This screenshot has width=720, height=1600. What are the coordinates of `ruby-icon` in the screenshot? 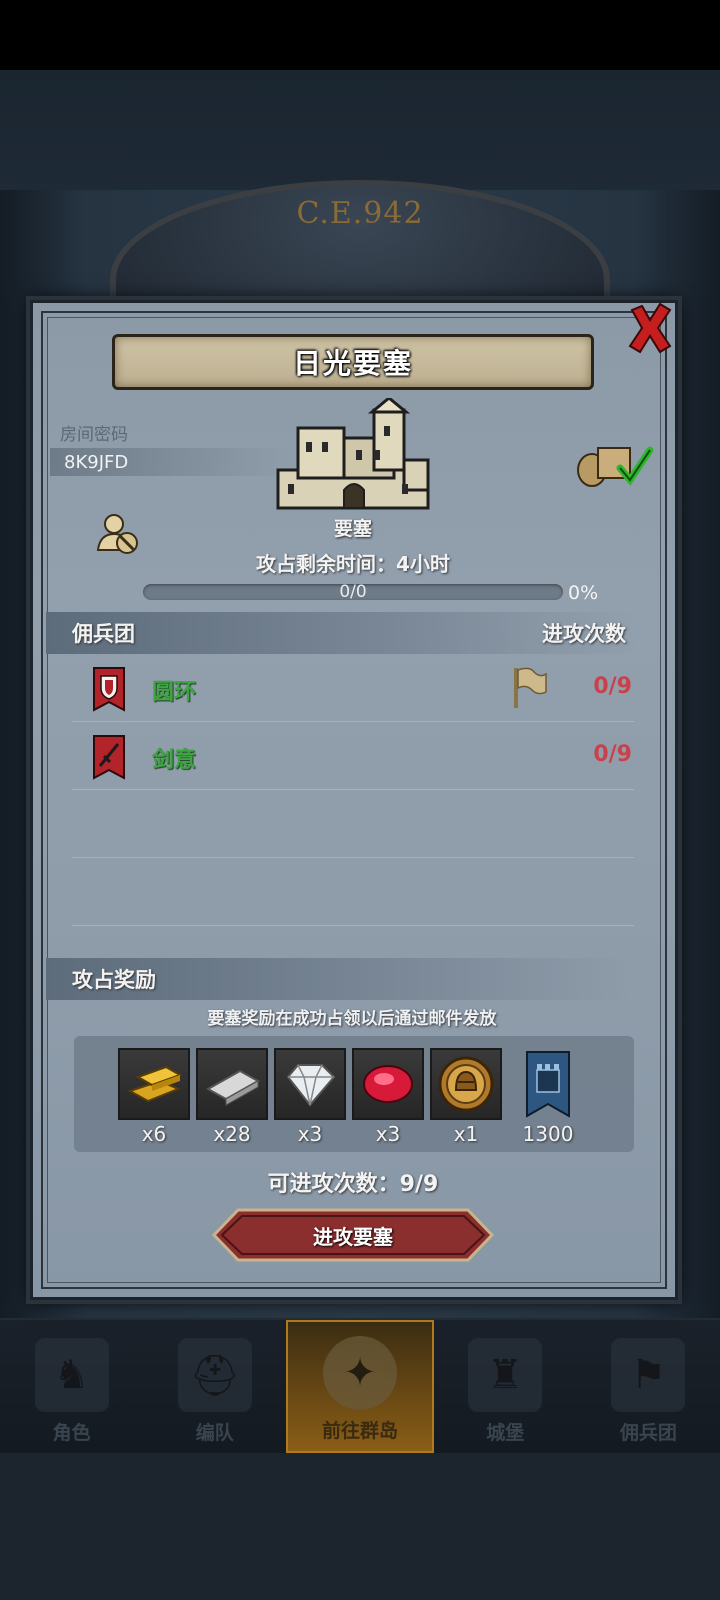 It's located at (388, 1084).